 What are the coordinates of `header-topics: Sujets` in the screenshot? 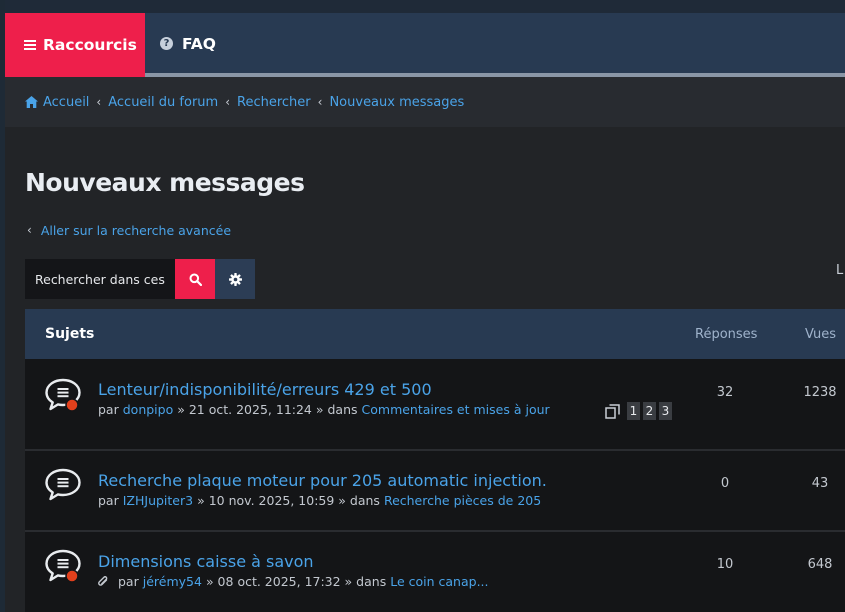 It's located at (70, 334).